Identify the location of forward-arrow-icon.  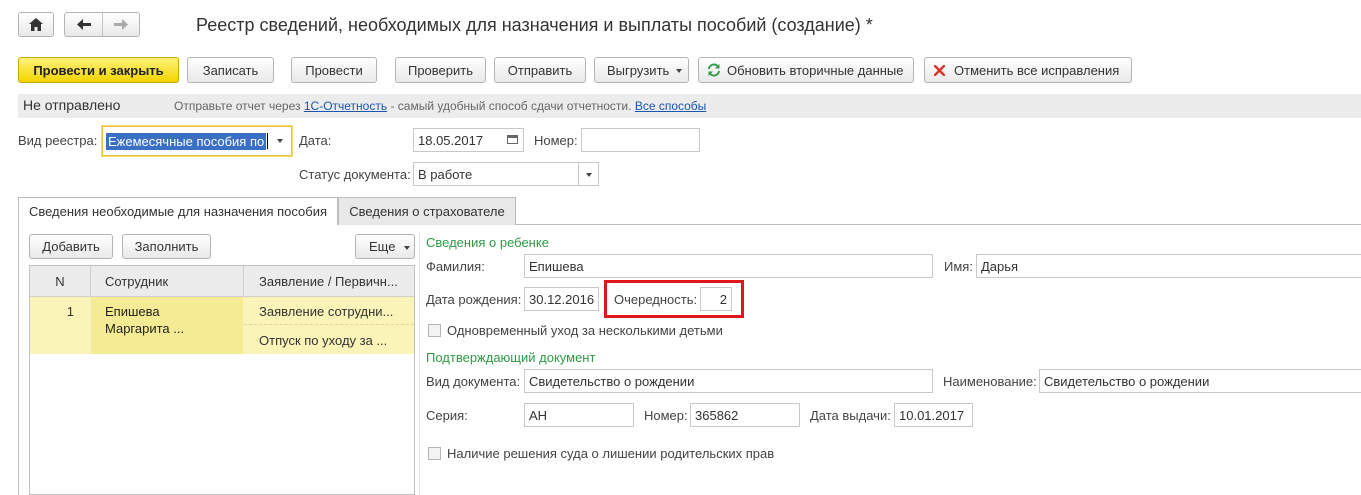
(121, 24).